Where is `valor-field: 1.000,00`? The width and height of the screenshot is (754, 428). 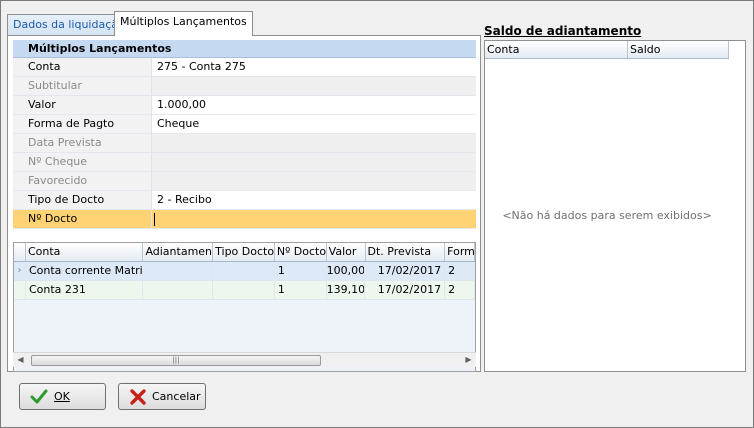 valor-field: 1.000,00 is located at coordinates (314, 105).